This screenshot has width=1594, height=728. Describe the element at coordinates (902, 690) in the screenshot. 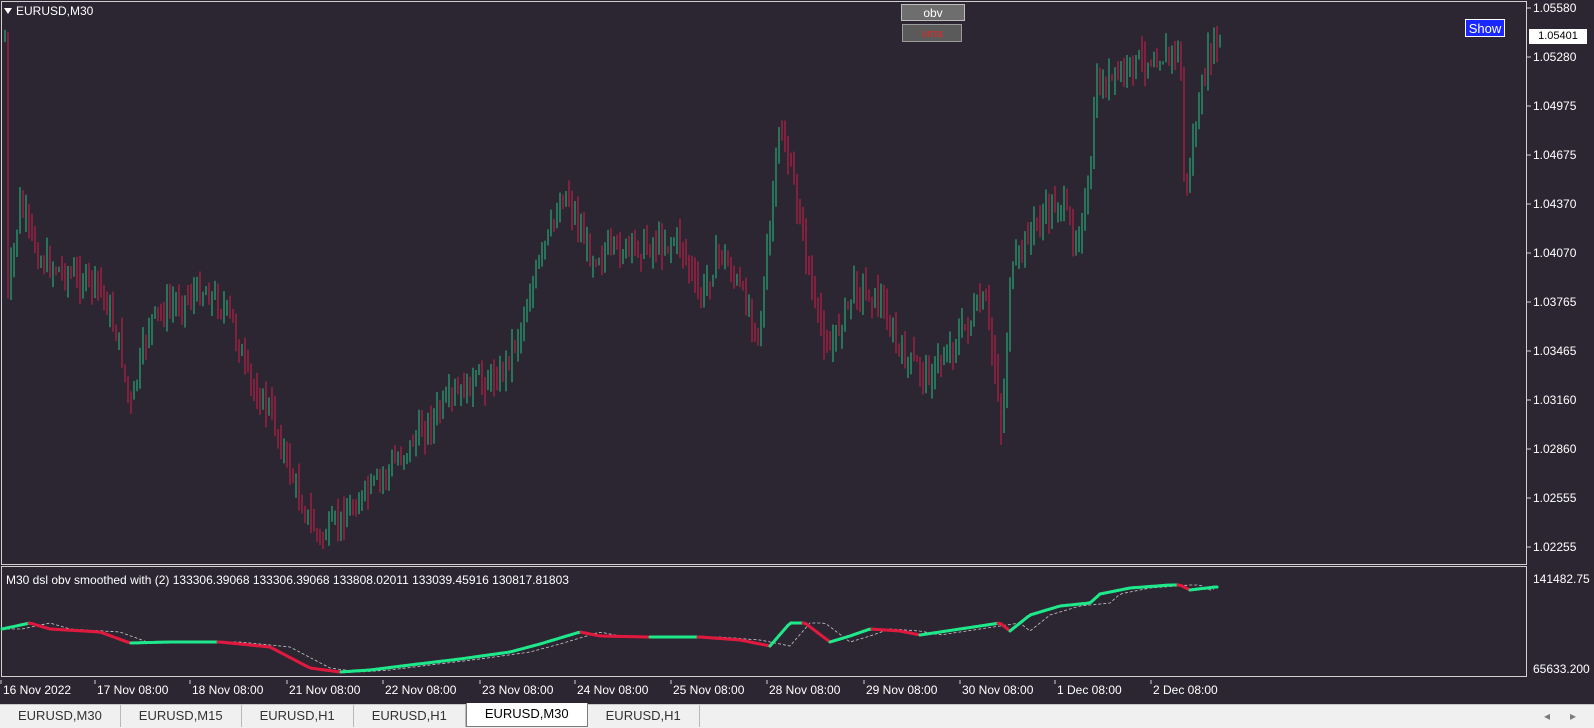

I see `time-tick-label: 29 Nov 08:00` at that location.